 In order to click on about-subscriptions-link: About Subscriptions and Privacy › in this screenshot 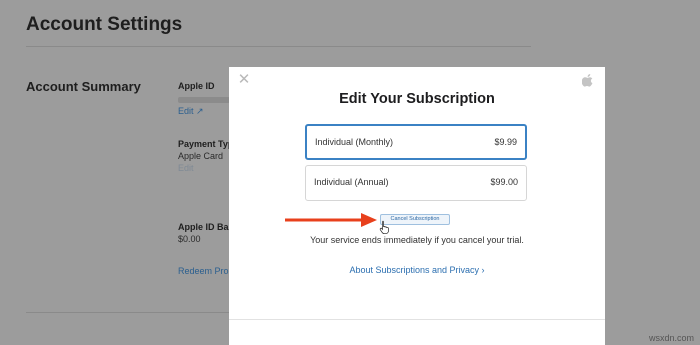, I will do `click(417, 270)`.